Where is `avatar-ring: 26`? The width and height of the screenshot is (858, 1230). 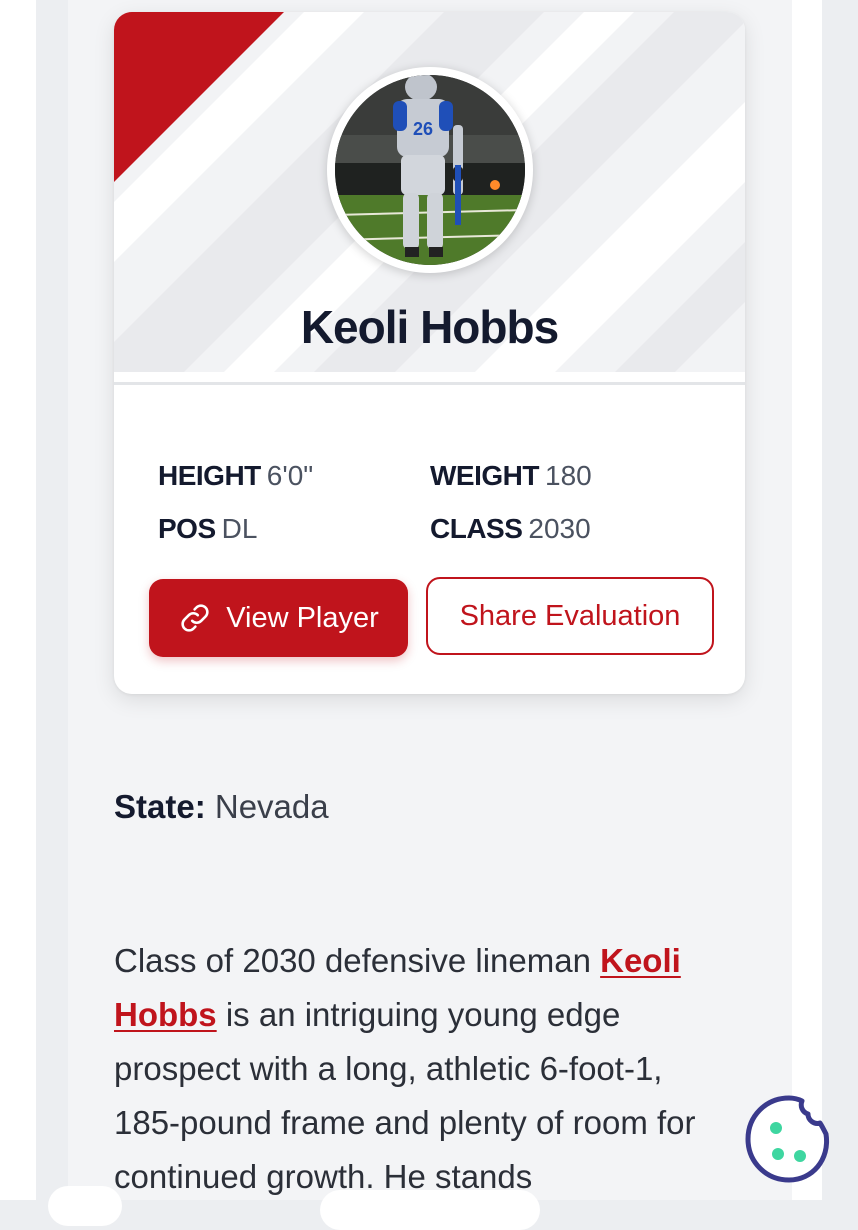 avatar-ring: 26 is located at coordinates (430, 170).